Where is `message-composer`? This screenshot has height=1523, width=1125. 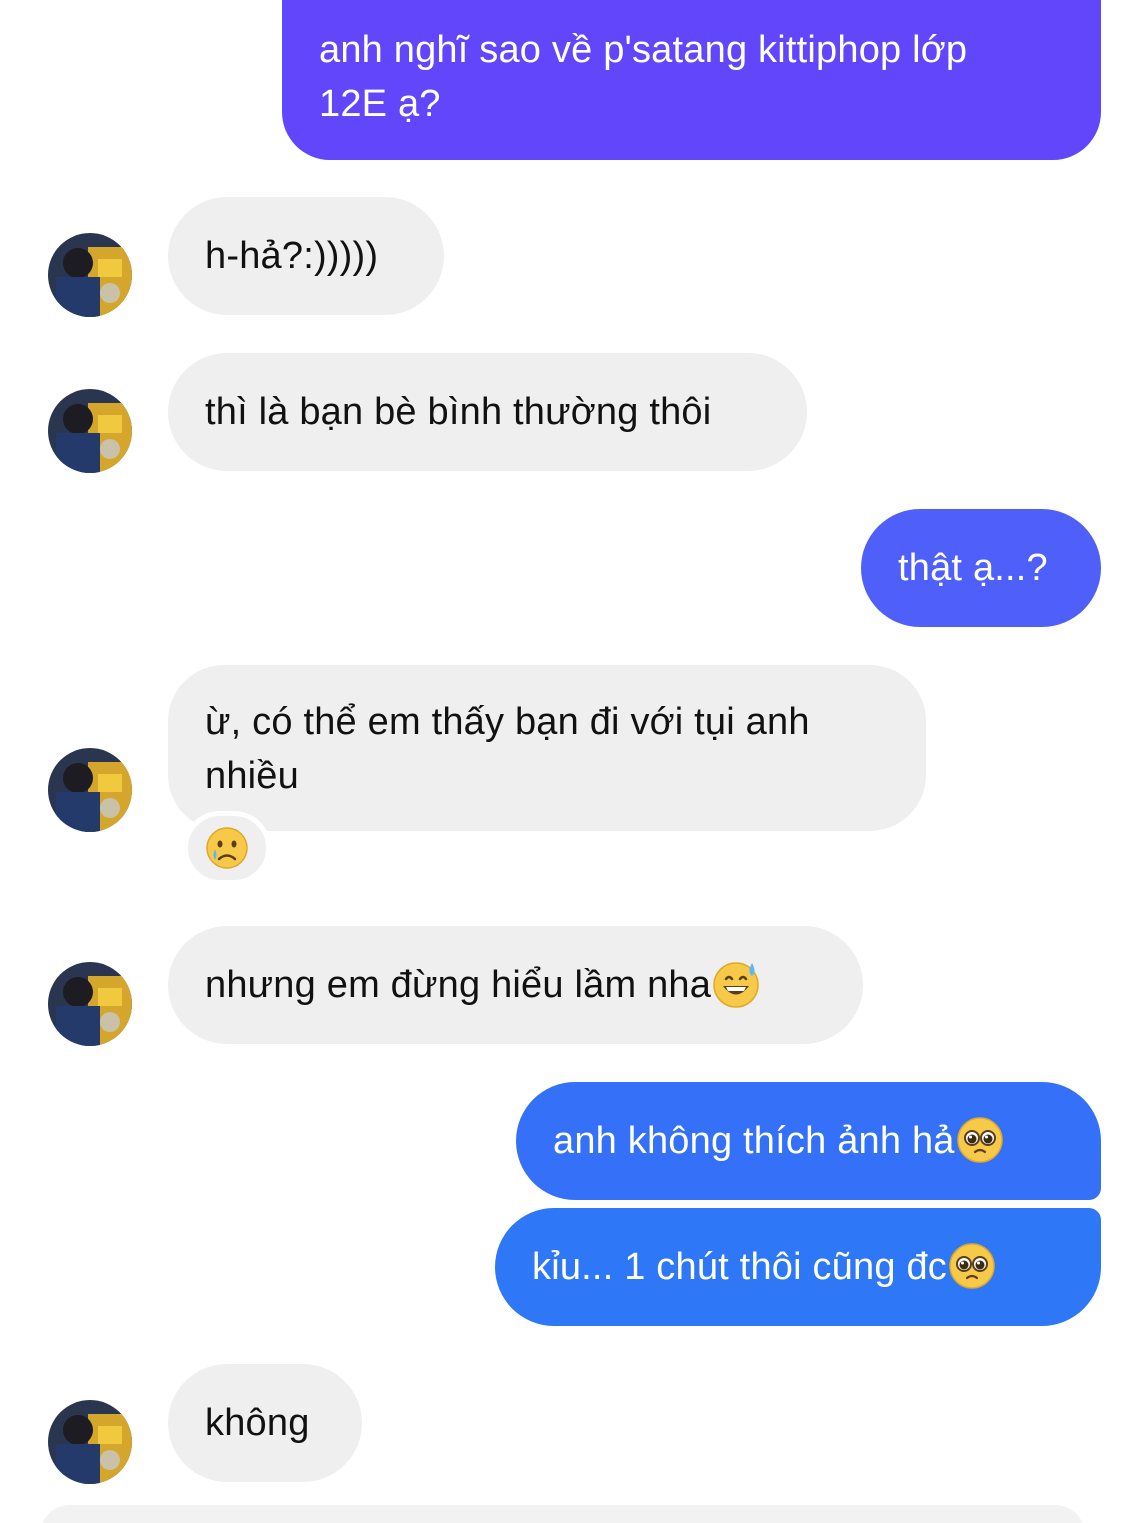 message-composer is located at coordinates (562, 1514).